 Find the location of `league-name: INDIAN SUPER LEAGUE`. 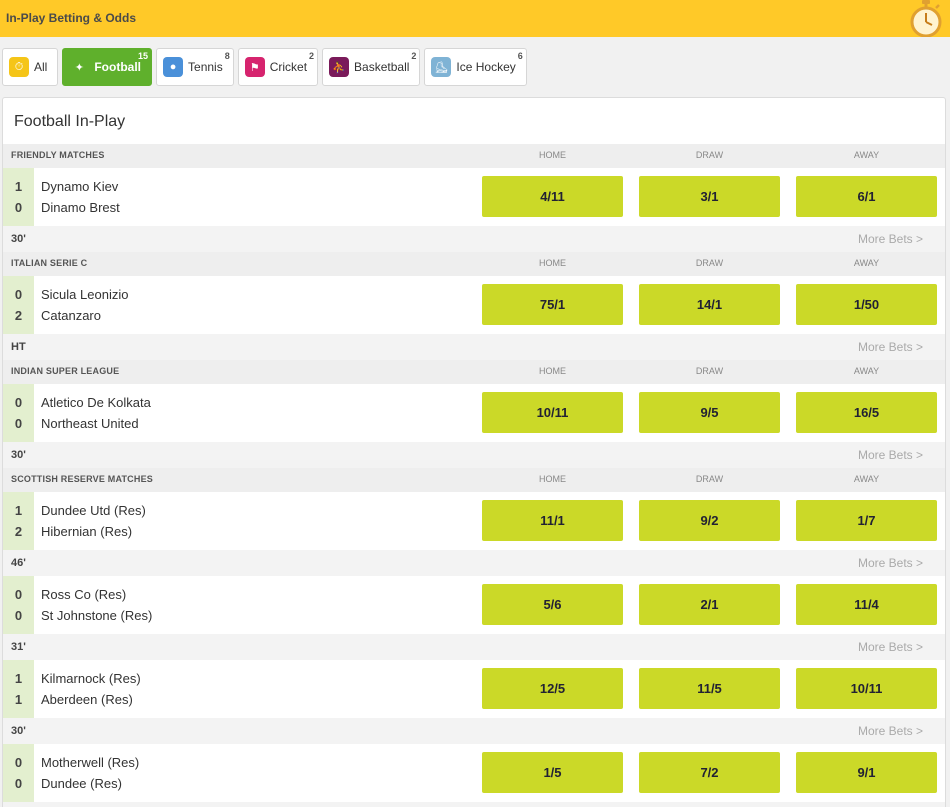

league-name: INDIAN SUPER LEAGUE is located at coordinates (65, 371).